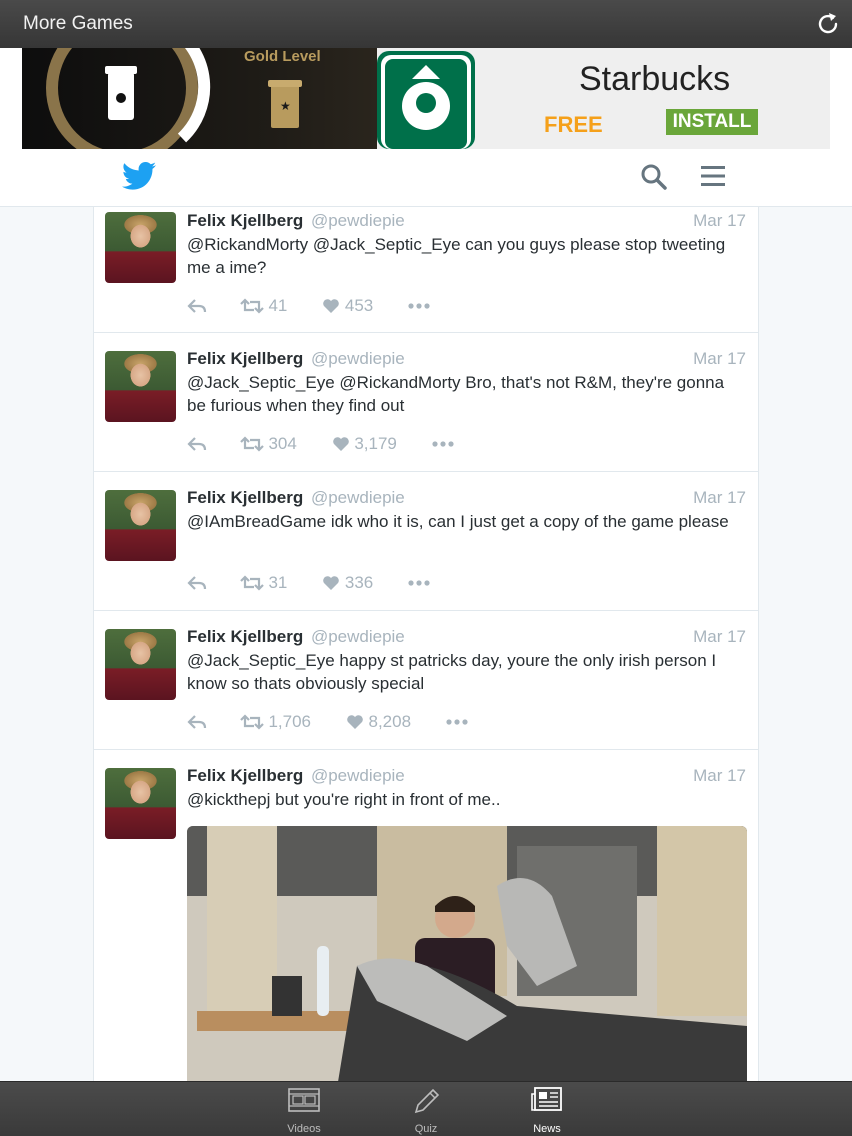 This screenshot has height=1136, width=852. Describe the element at coordinates (304, 1129) in the screenshot. I see `tab-label: Videos` at that location.